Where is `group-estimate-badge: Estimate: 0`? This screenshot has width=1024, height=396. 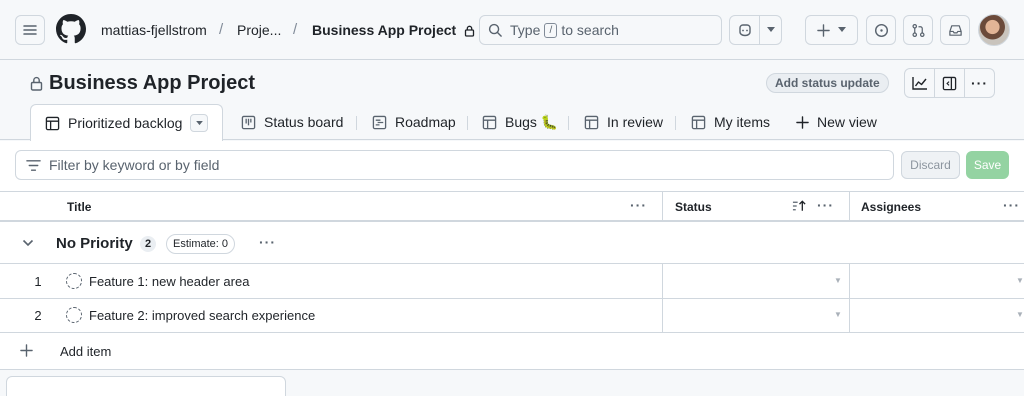
group-estimate-badge: Estimate: 0 is located at coordinates (201, 244).